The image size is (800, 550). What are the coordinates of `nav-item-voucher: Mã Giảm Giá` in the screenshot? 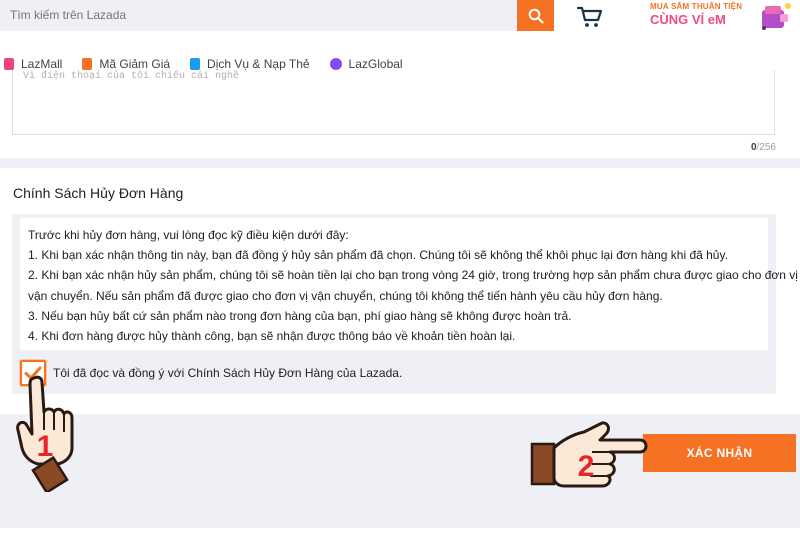 It's located at (126, 64).